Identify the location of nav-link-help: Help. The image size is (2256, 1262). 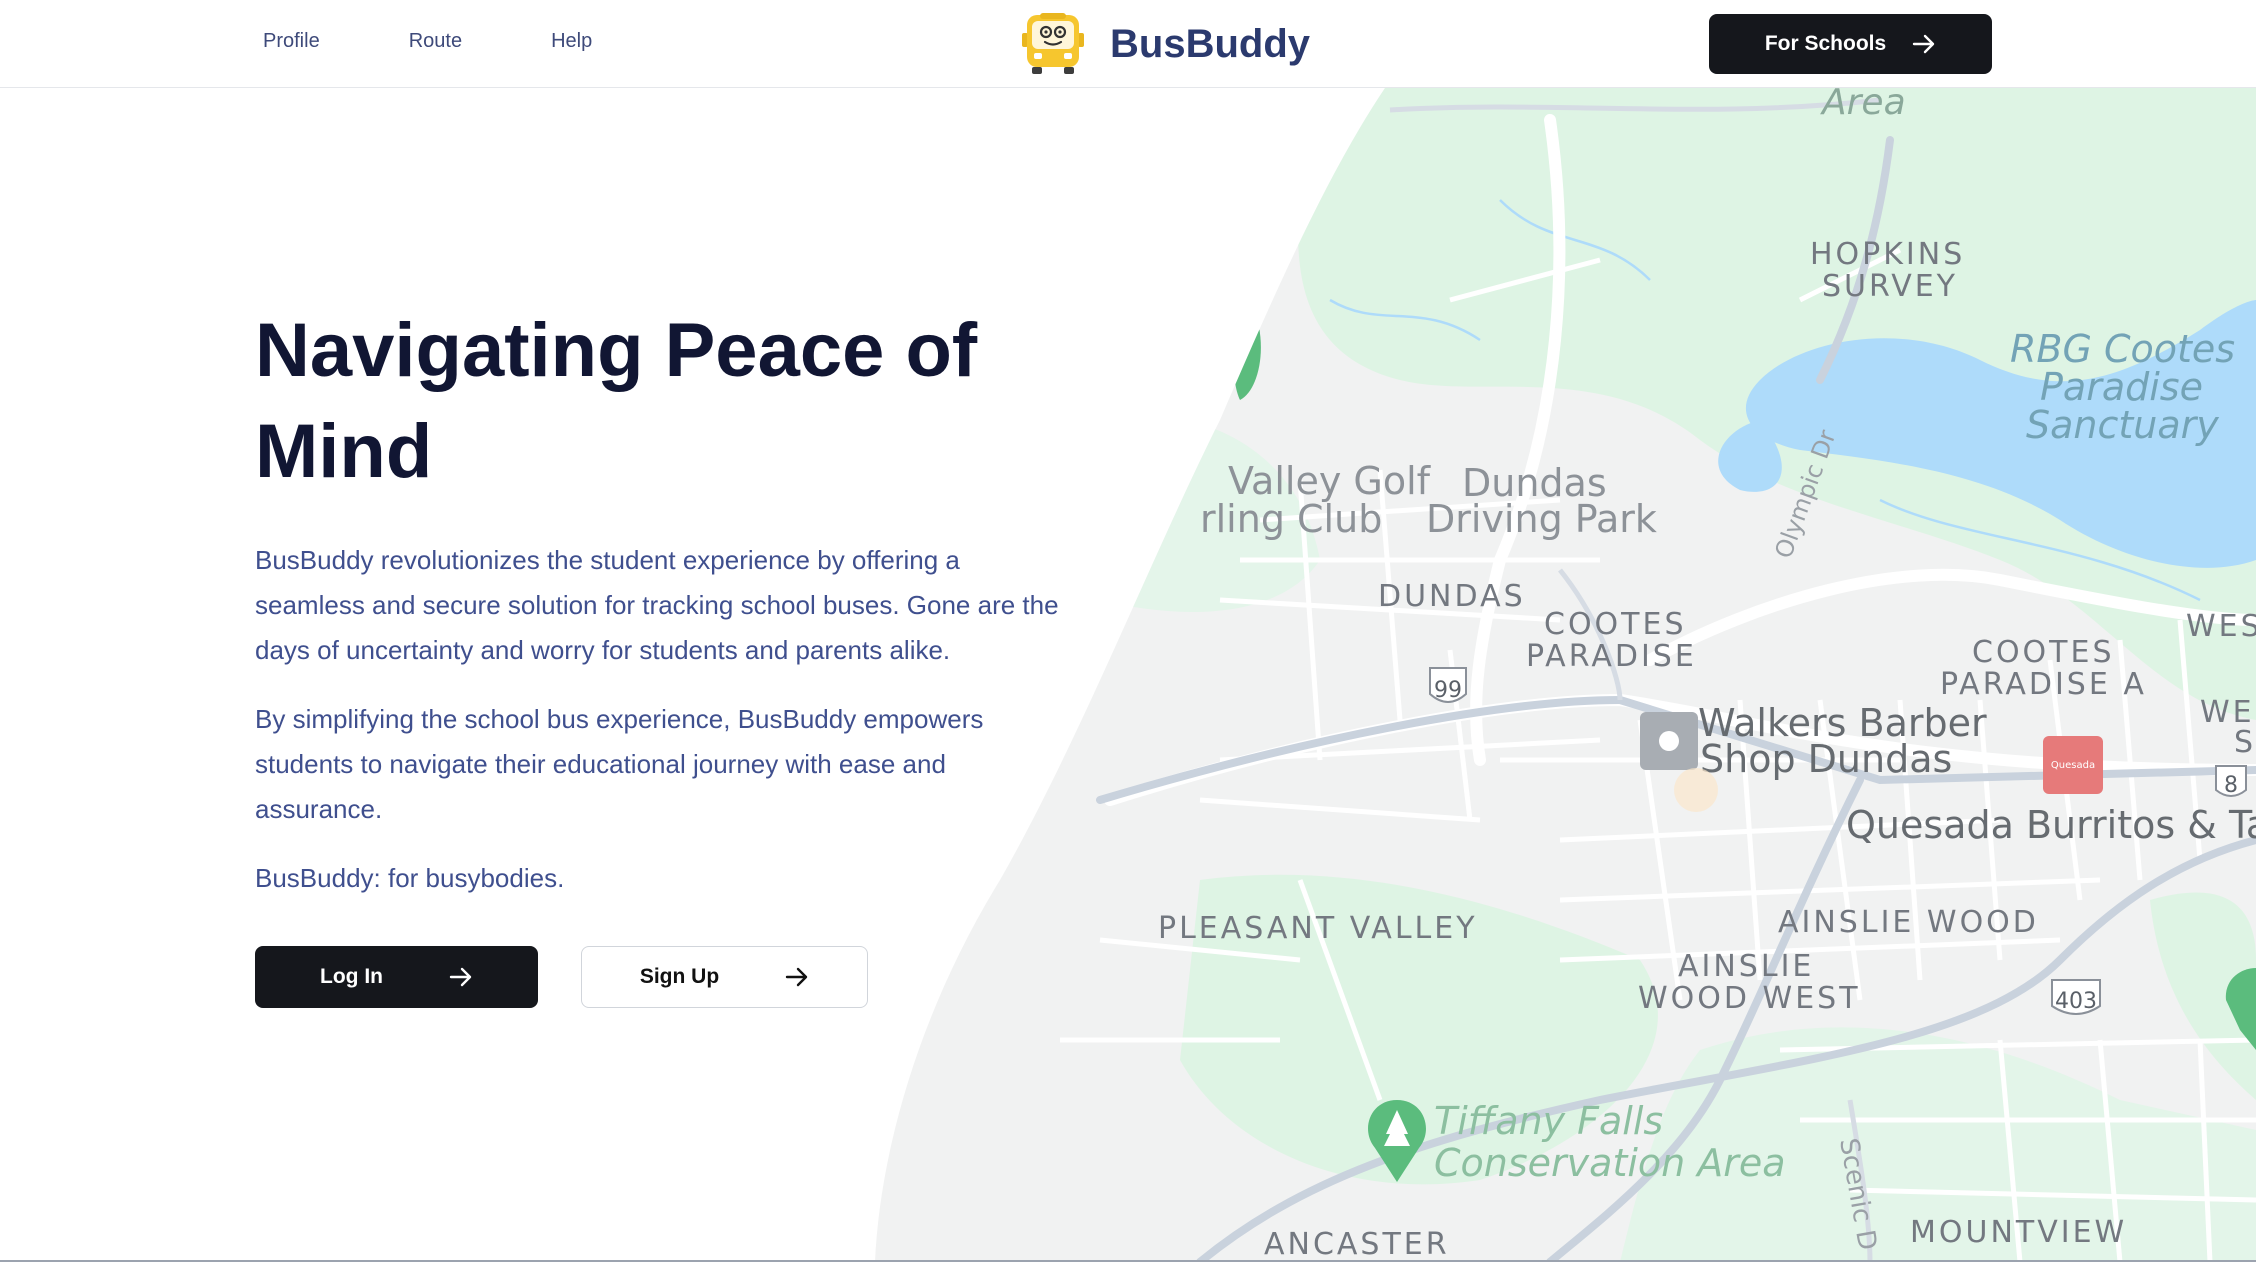
(571, 41).